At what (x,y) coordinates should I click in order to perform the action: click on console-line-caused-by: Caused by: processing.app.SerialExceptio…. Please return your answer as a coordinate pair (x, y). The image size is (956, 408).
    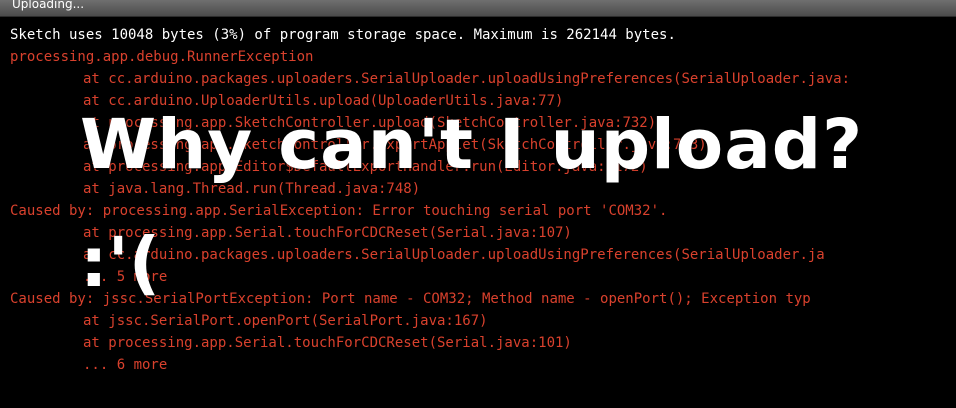
    Looking at the image, I should click on (339, 211).